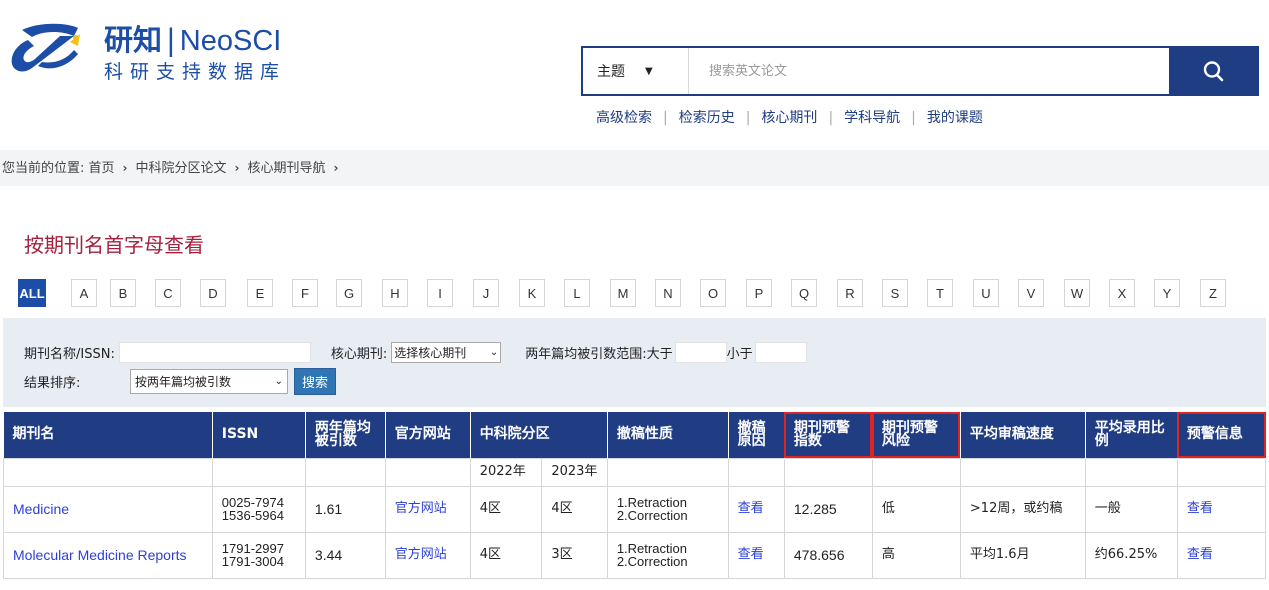  I want to click on brand-block: 研知 | NeoSCI 科研支持数据库, so click(195, 53).